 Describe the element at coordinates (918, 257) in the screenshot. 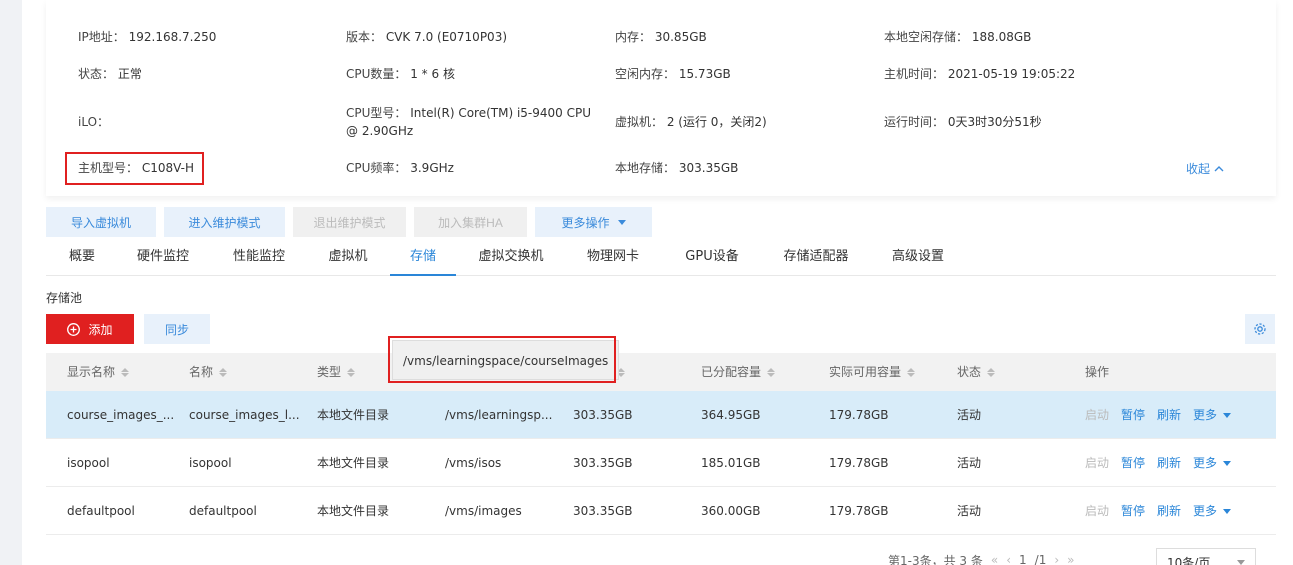

I see `tab-advanced: 高级设置` at that location.